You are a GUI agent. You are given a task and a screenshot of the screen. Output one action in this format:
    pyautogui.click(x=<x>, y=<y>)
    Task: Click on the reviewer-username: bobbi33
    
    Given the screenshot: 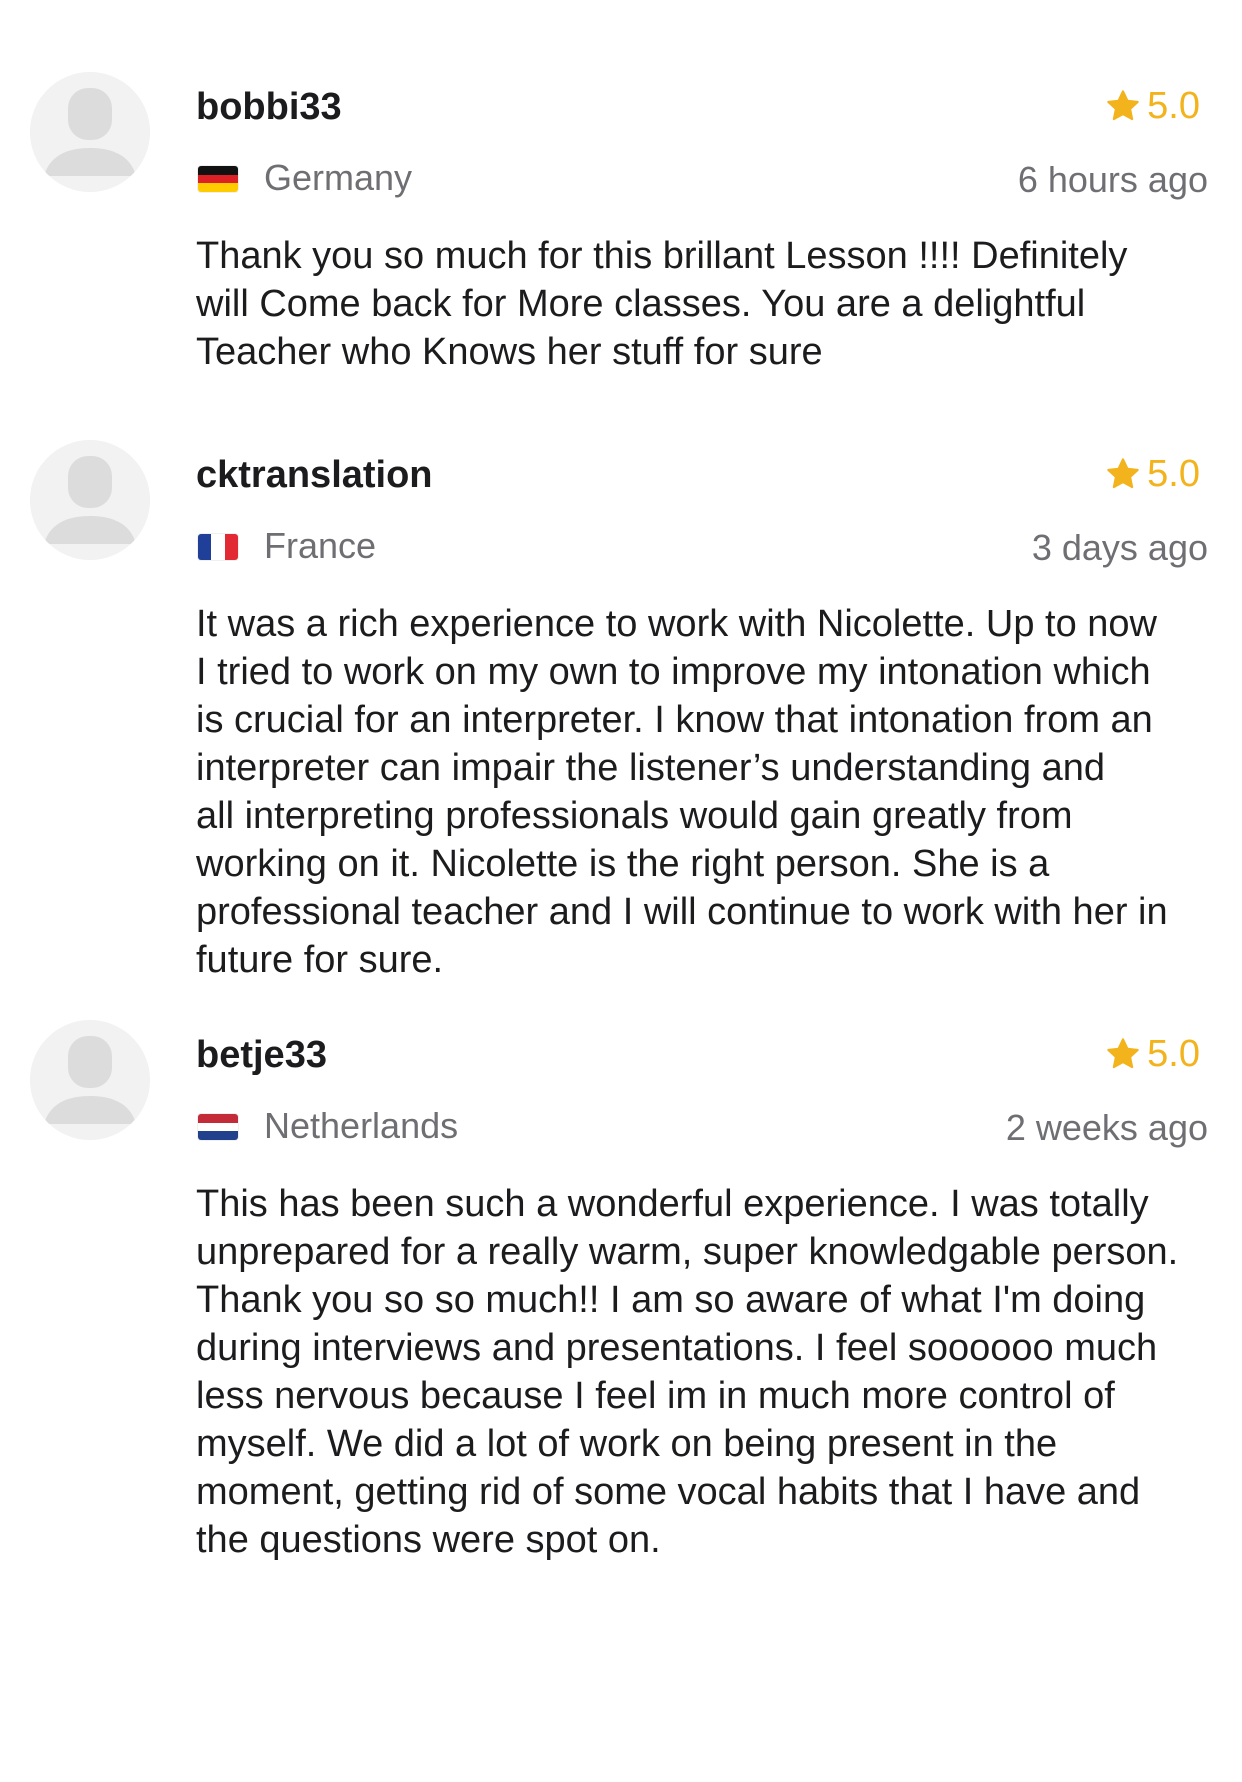 What is the action you would take?
    pyautogui.click(x=269, y=107)
    